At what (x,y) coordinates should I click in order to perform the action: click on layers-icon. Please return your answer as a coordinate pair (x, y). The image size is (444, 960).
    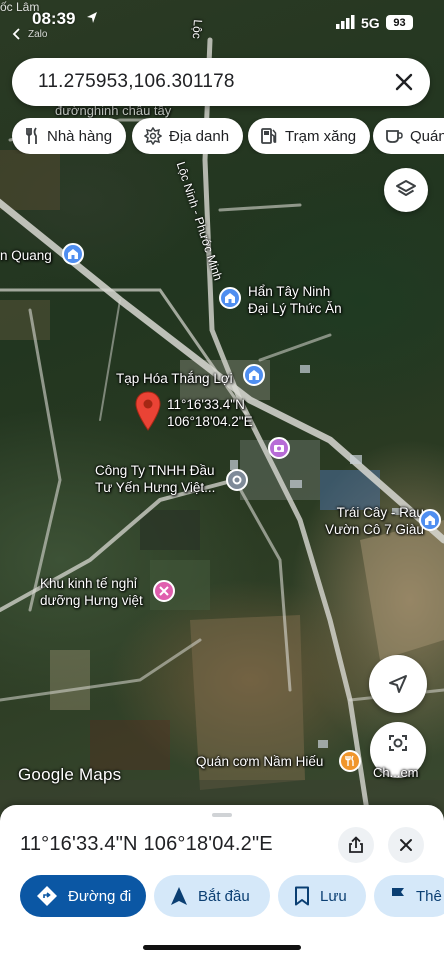
    Looking at the image, I should click on (406, 188).